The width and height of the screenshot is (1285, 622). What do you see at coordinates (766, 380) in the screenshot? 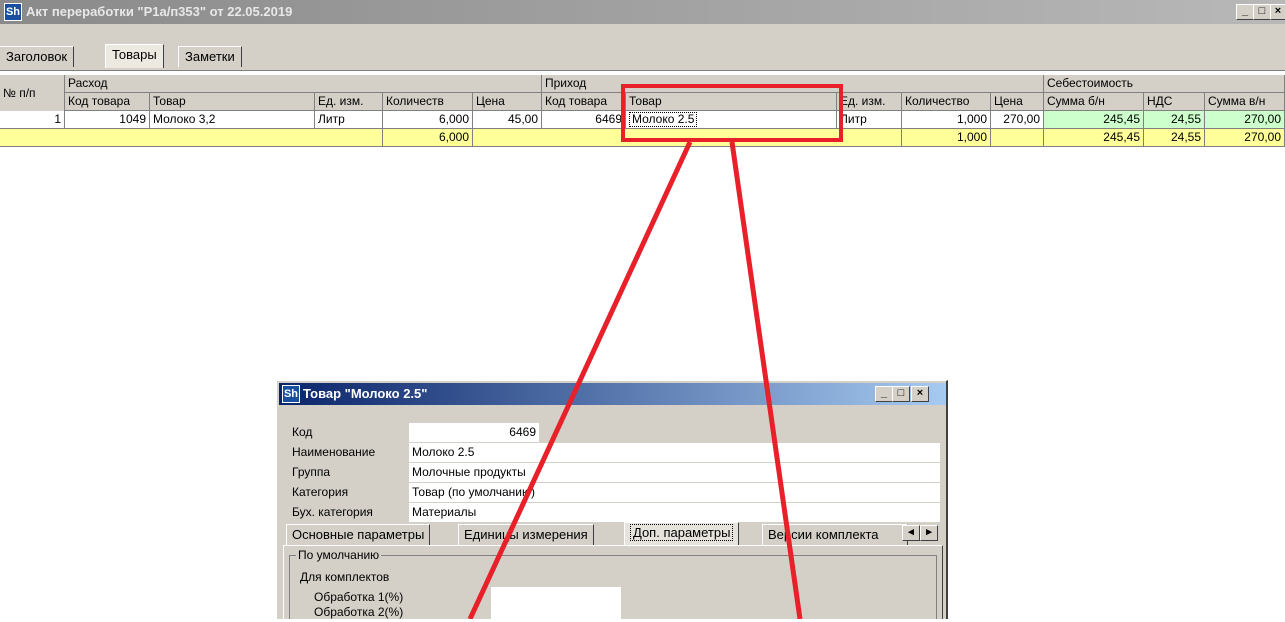
I see `connector-line-right` at bounding box center [766, 380].